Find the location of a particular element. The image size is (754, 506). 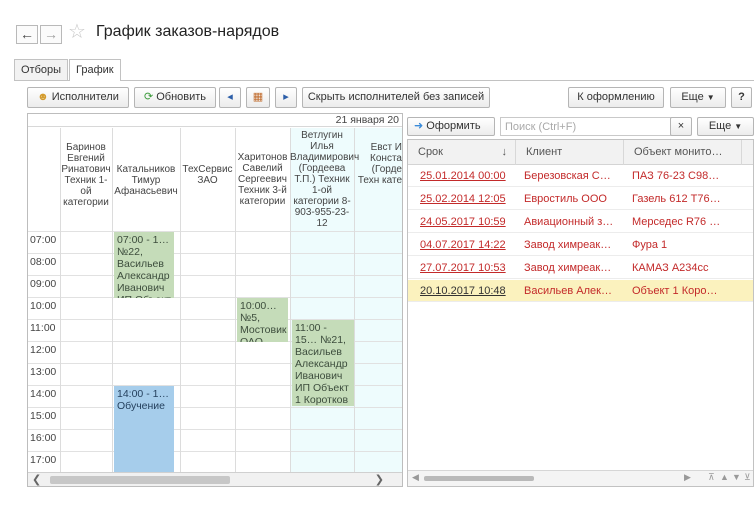

issue-order-button: ➜ Оформить is located at coordinates (451, 126).